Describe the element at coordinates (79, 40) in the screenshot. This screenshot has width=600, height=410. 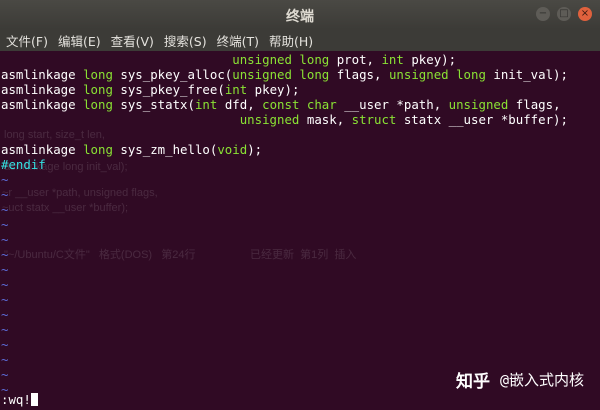
I see `menu-edit: 编辑(E)` at that location.